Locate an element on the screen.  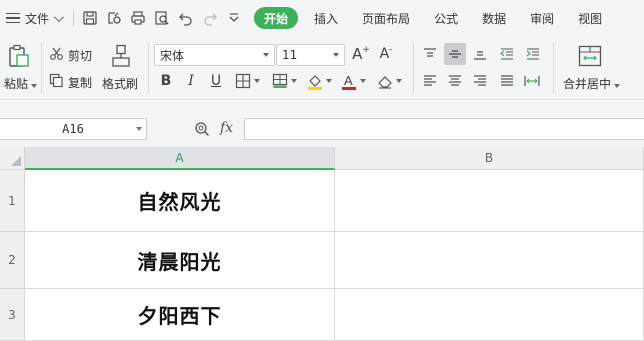
increase-font-icon: A + is located at coordinates (361, 54).